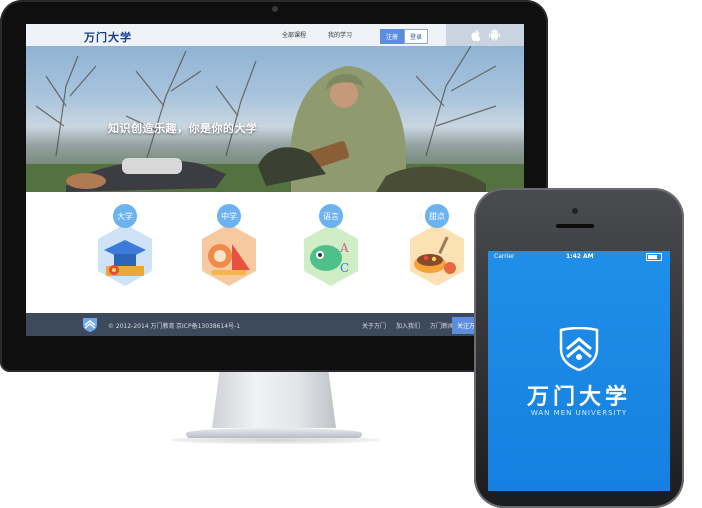 This screenshot has width=702, height=508. I want to click on language-icon: A C, so click(331, 255).